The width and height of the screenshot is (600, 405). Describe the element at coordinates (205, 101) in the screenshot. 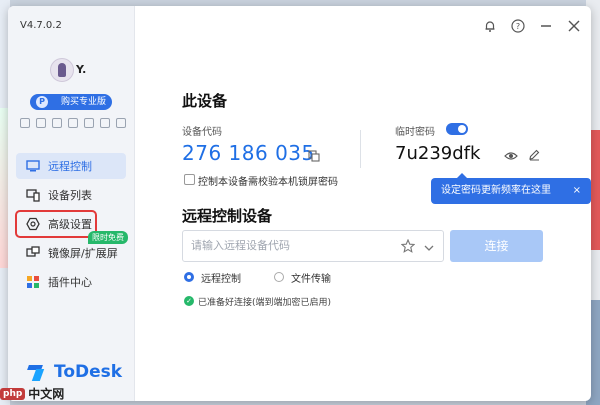

I see `this-device-title: 此设备` at that location.